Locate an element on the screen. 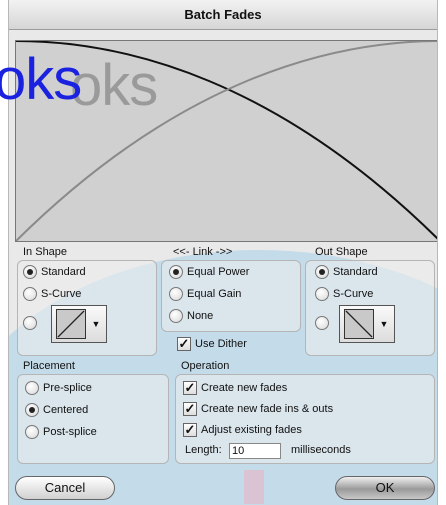 The width and height of the screenshot is (446, 505). link-option-label: None is located at coordinates (200, 316).